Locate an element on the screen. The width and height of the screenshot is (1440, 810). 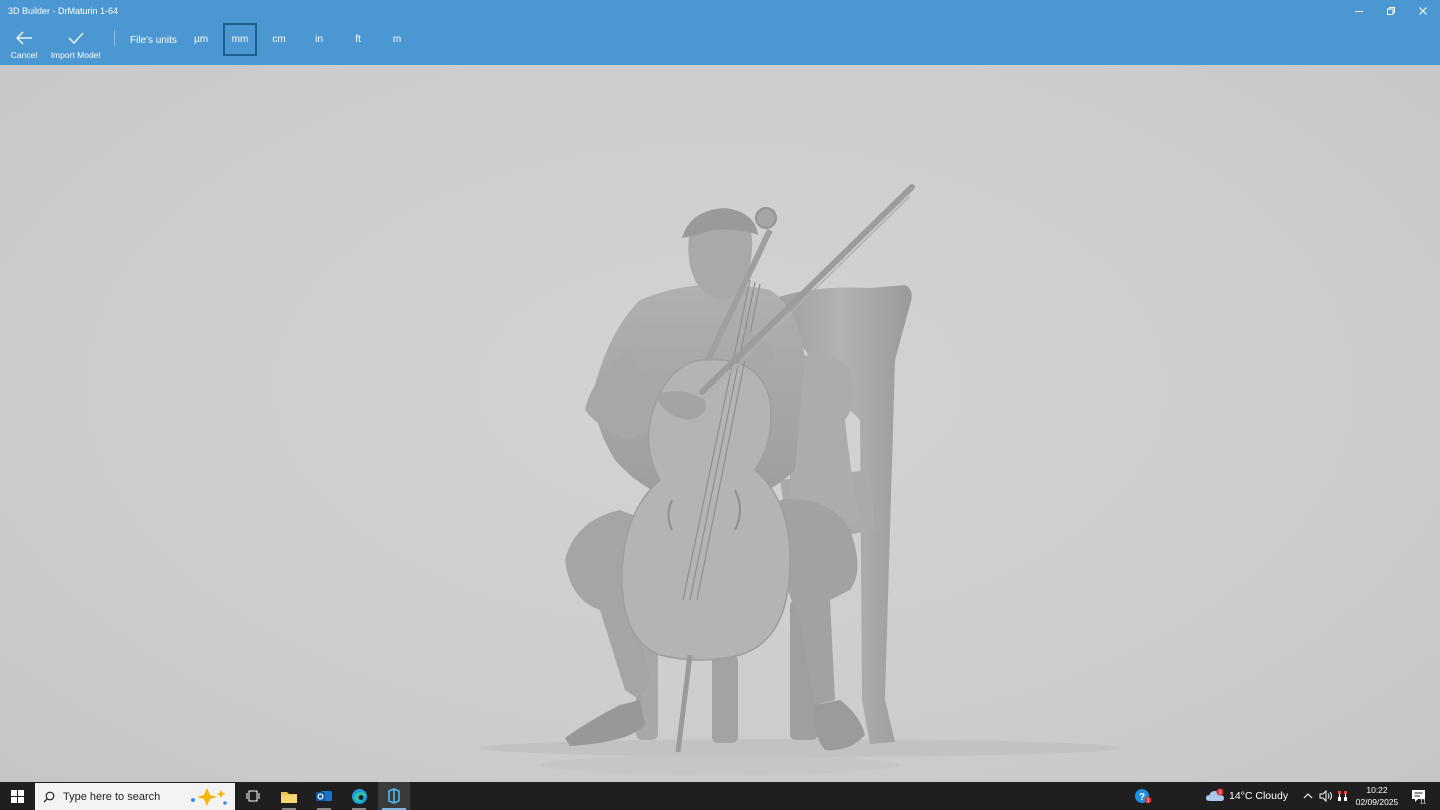
close-button is located at coordinates (1423, 11).